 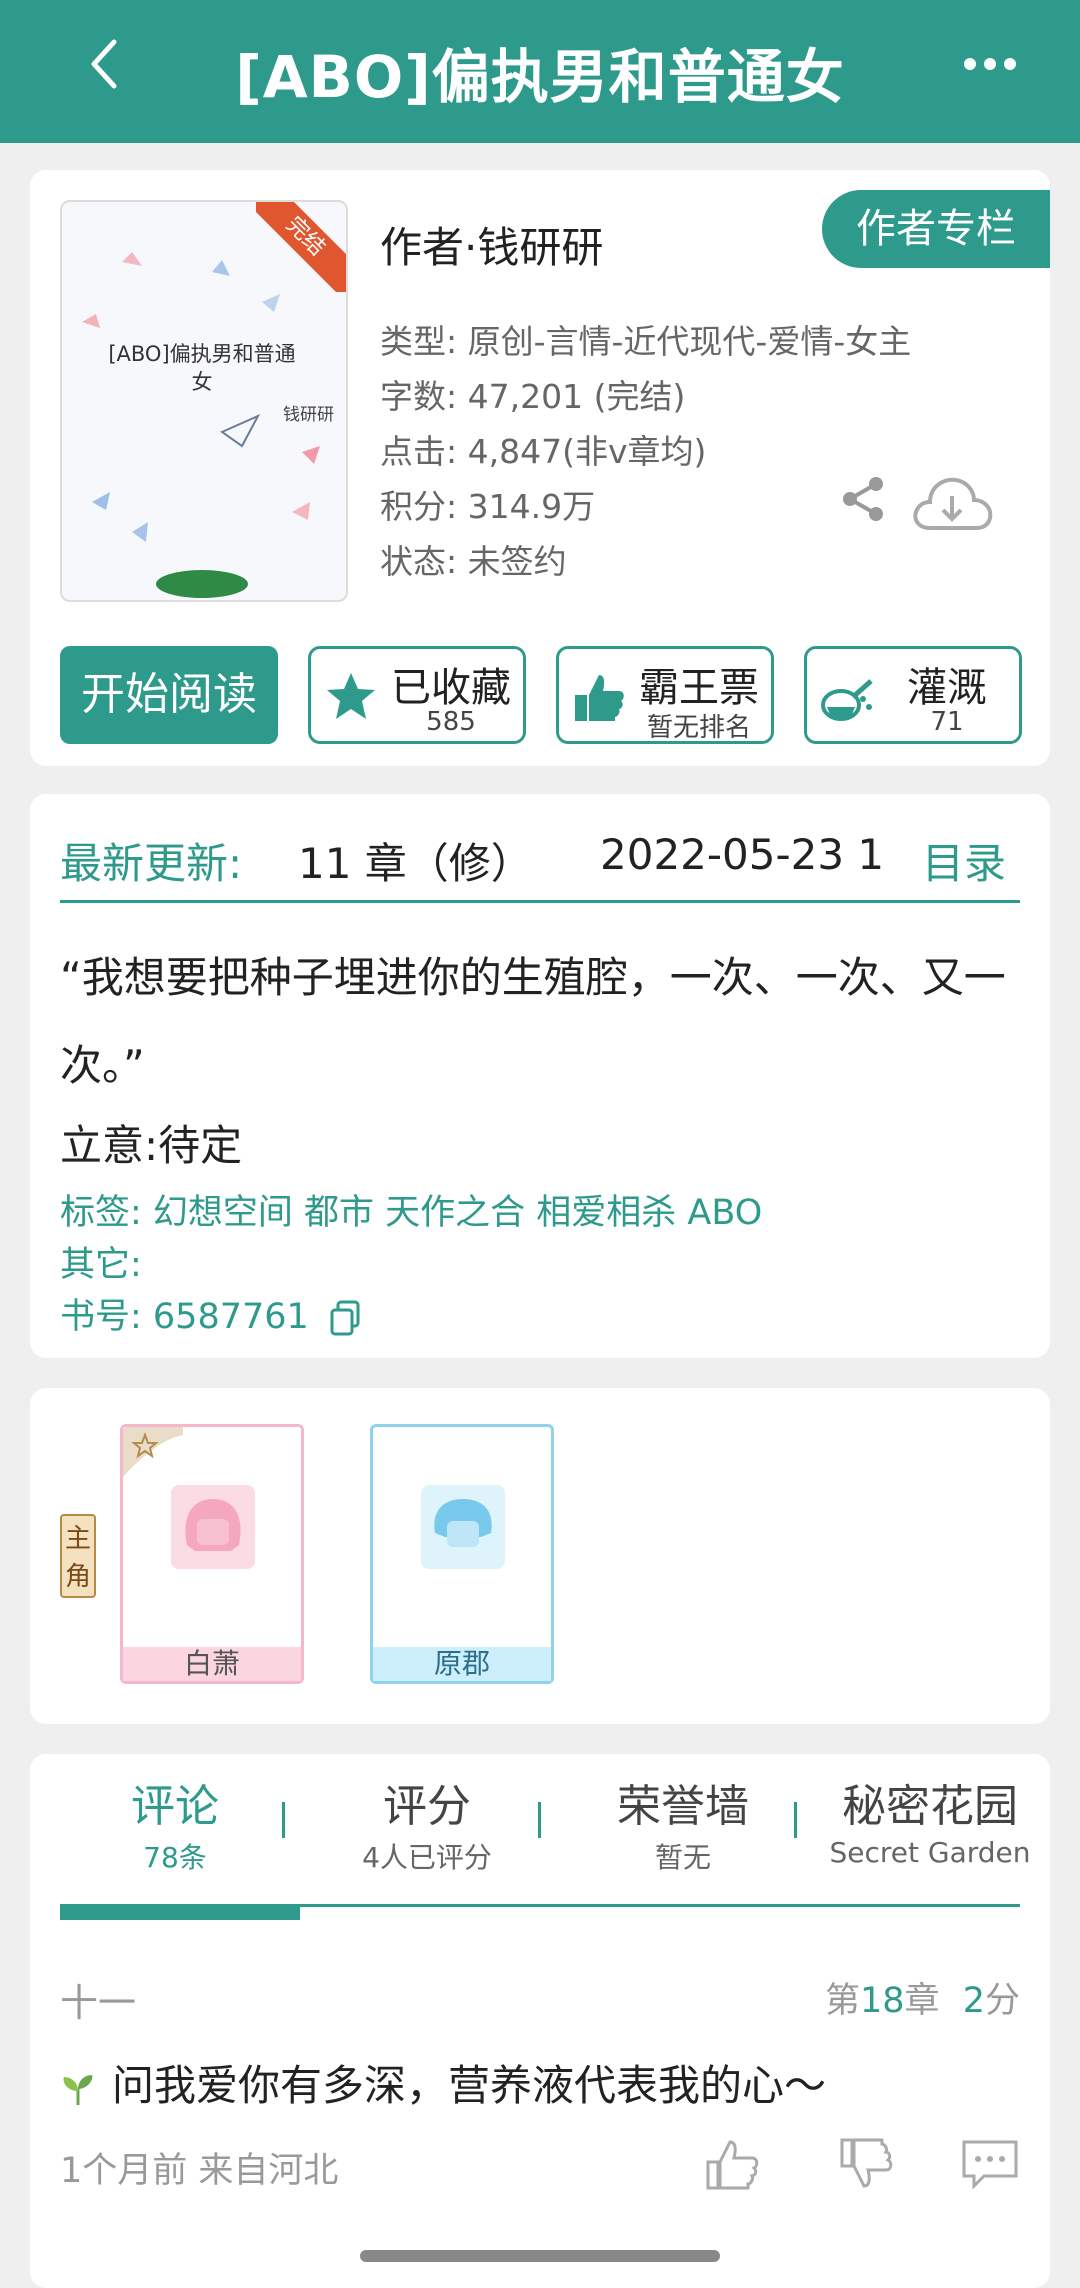 I want to click on tab-honor-wall: 荣誉墙 暂无, so click(x=683, y=1823).